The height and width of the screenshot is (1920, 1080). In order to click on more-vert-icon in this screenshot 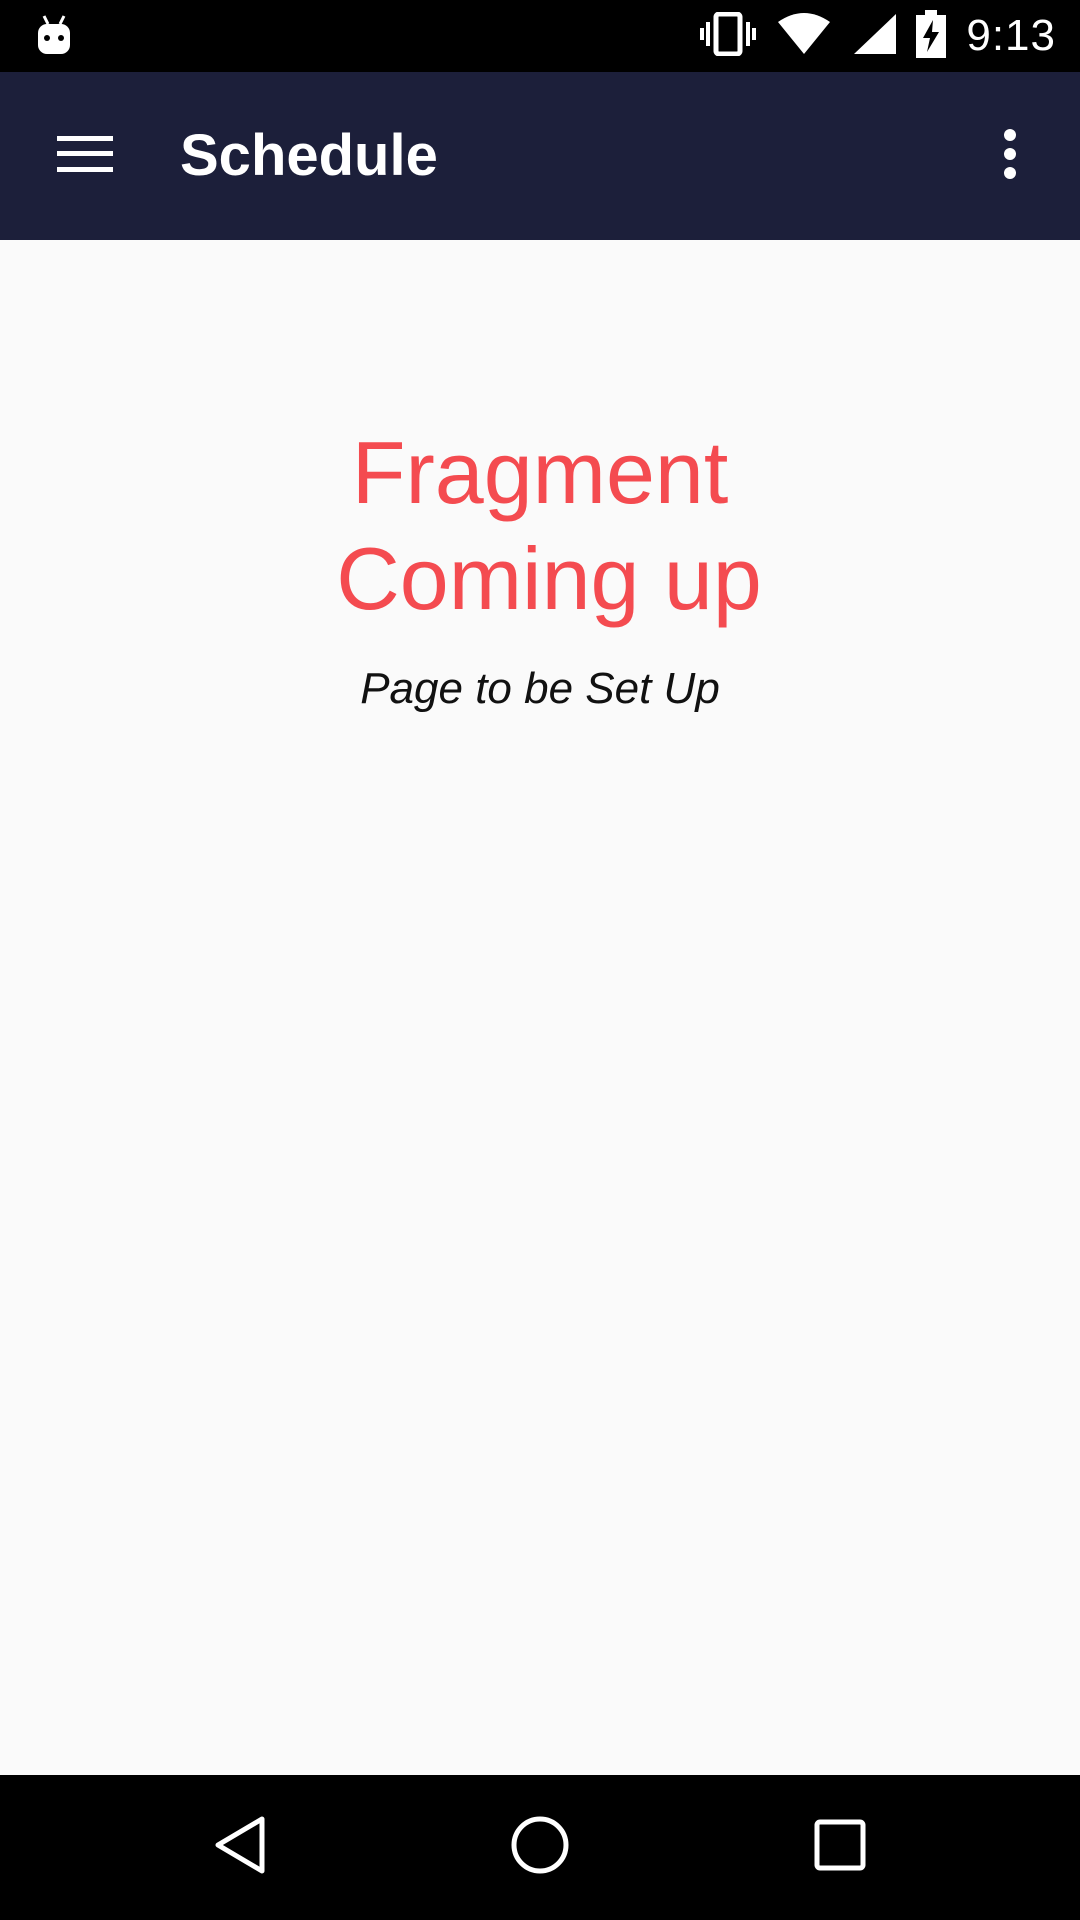, I will do `click(1010, 156)`.